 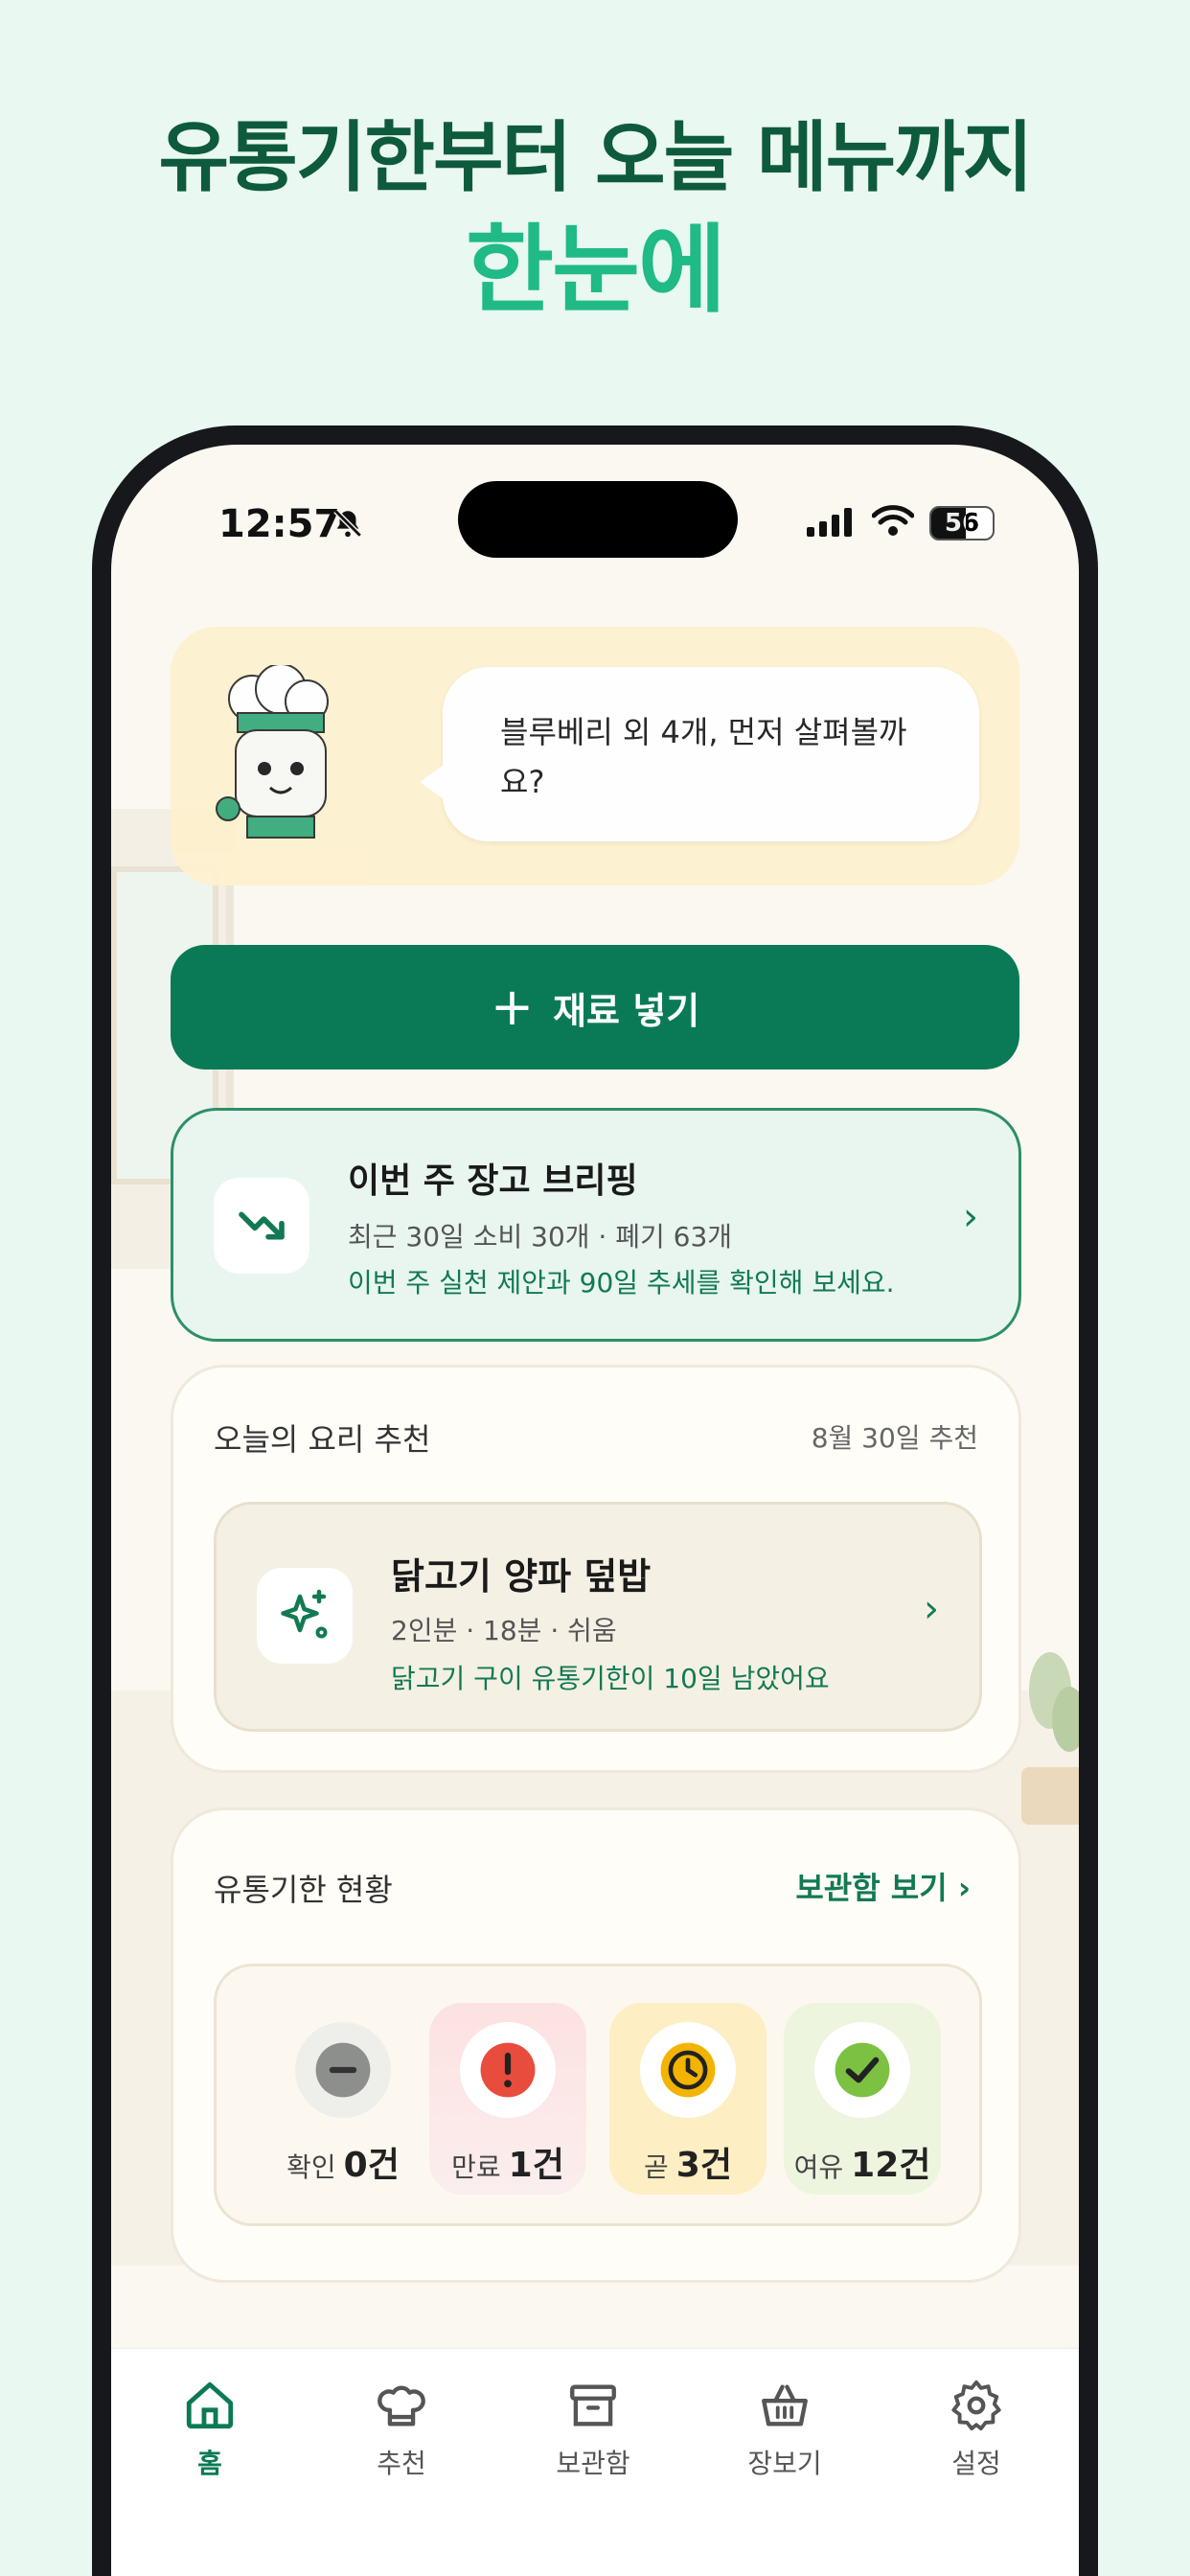 I want to click on speech-bubble: 블루베리 외 4개, 먼저 살펴볼까요?, so click(x=700, y=754).